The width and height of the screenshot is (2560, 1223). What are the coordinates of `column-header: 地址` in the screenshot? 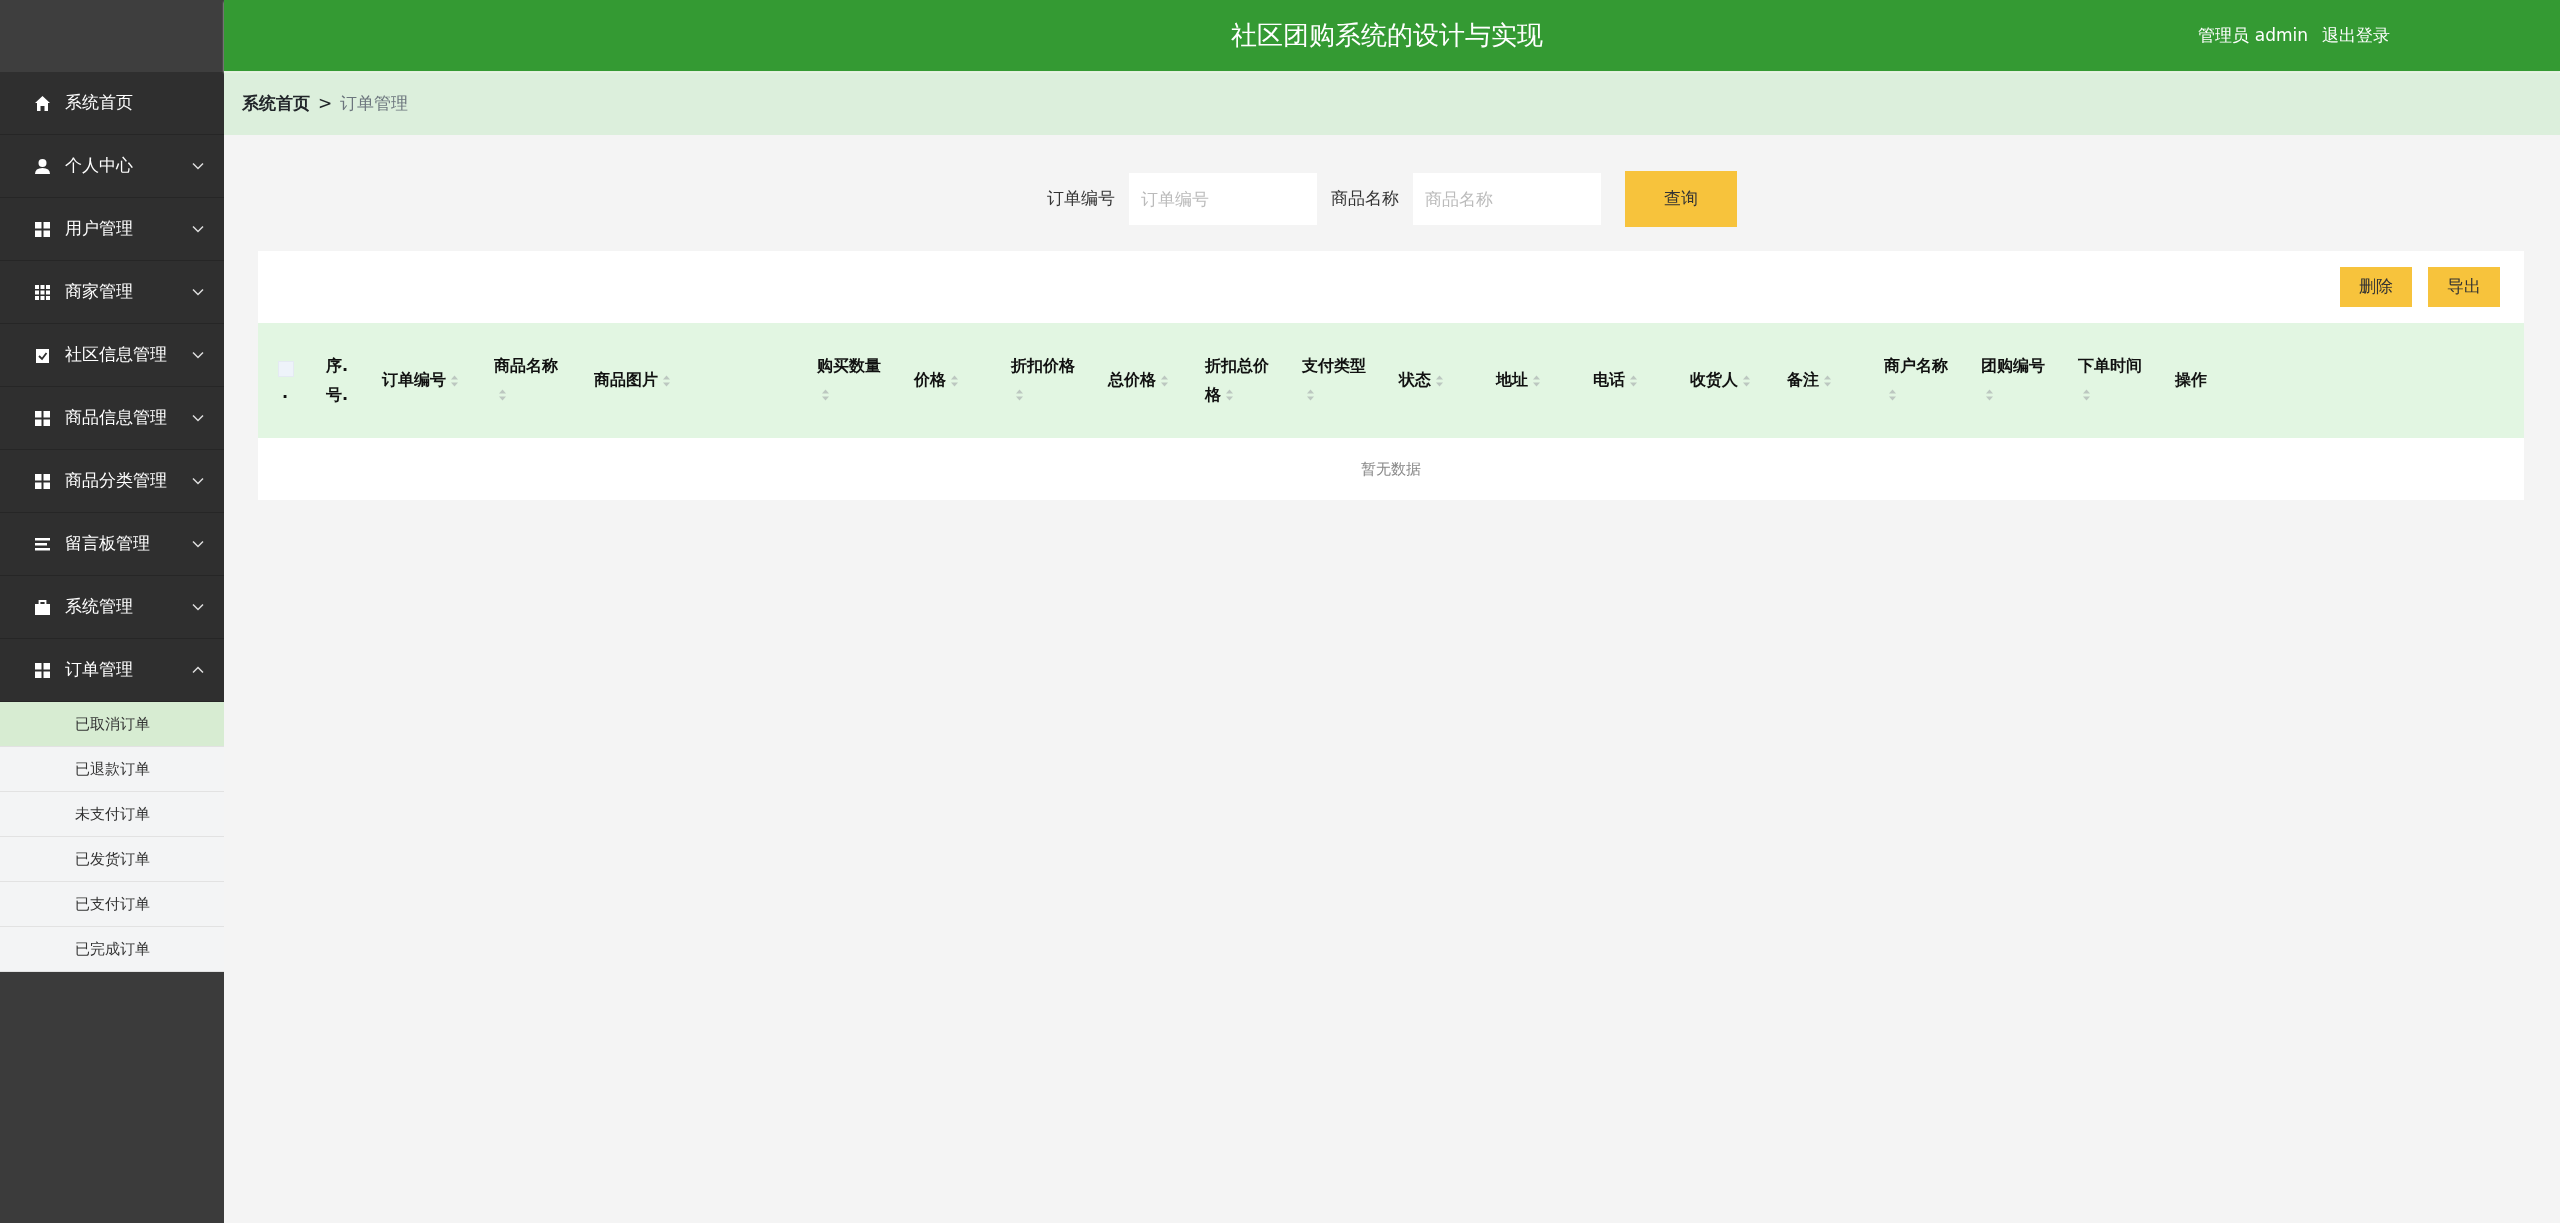 It's located at (1518, 380).